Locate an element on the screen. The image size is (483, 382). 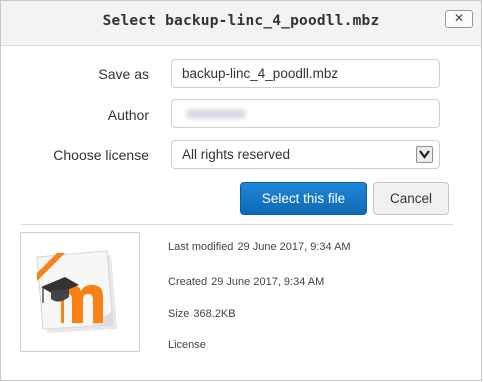
file-thumbnail-frame is located at coordinates (80, 292).